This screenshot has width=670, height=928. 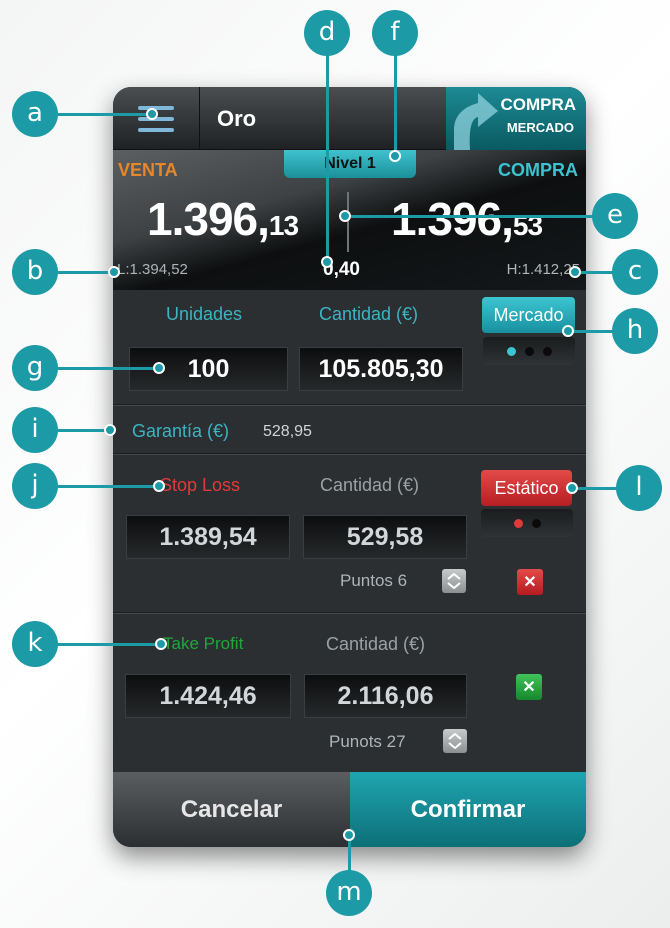 What do you see at coordinates (327, 159) in the screenshot?
I see `callout-line-d` at bounding box center [327, 159].